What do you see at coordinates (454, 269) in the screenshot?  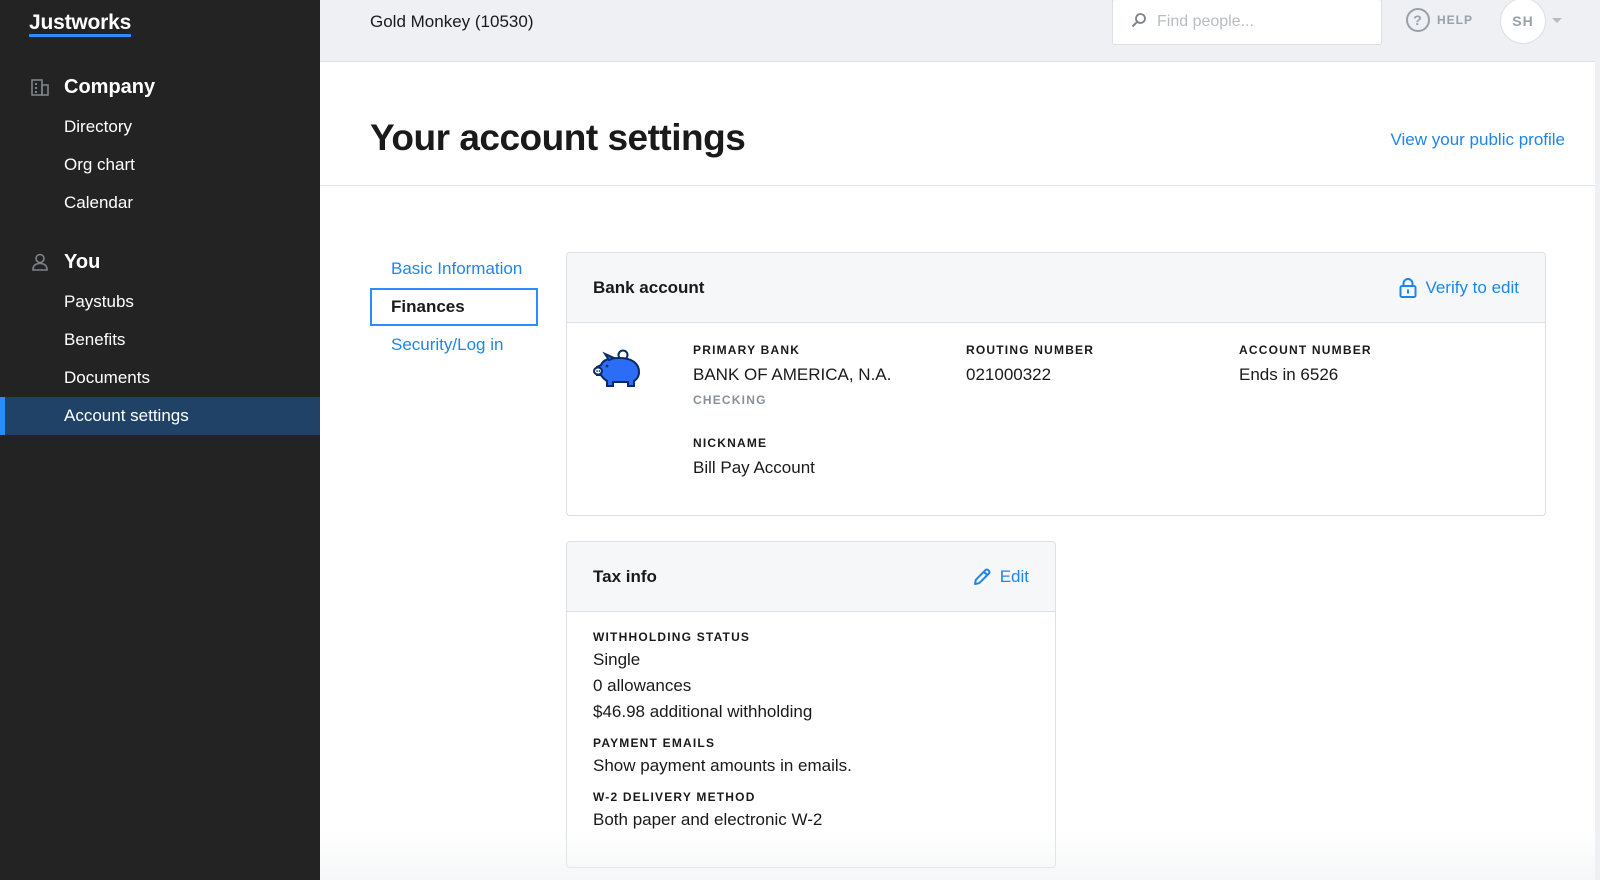 I see `tab-basic-information: Basic Information` at bounding box center [454, 269].